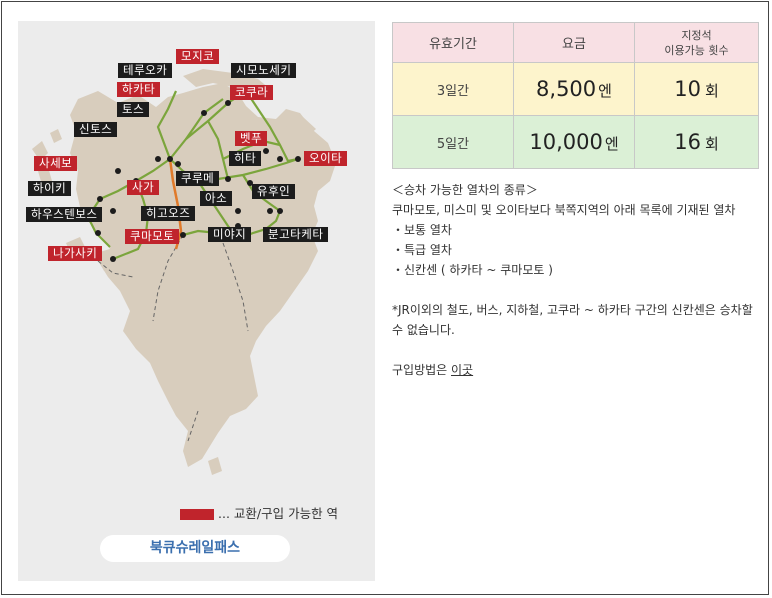  Describe the element at coordinates (576, 370) in the screenshot. I see `purchase-line: 구입방법은 이곳` at that location.